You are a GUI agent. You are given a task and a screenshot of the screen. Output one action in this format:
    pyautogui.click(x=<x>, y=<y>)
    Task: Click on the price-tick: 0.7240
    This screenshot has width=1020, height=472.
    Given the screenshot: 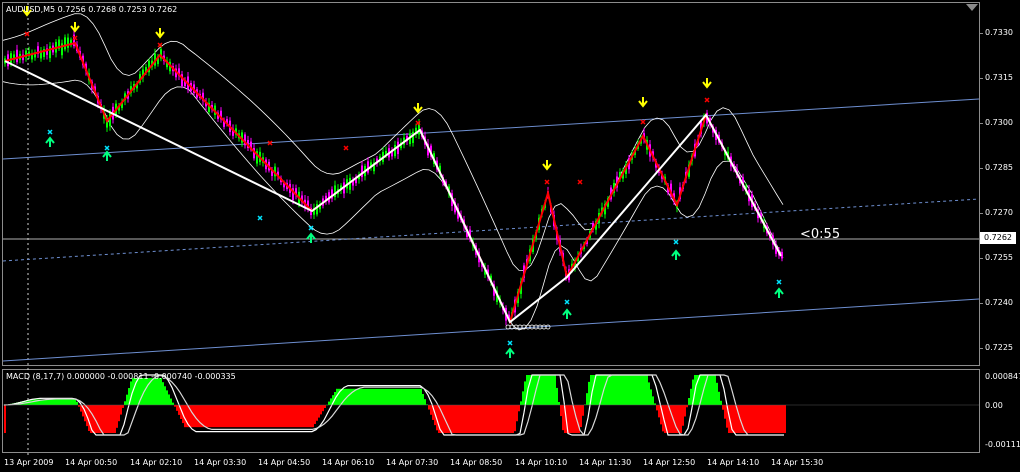 What is the action you would take?
    pyautogui.click(x=999, y=302)
    